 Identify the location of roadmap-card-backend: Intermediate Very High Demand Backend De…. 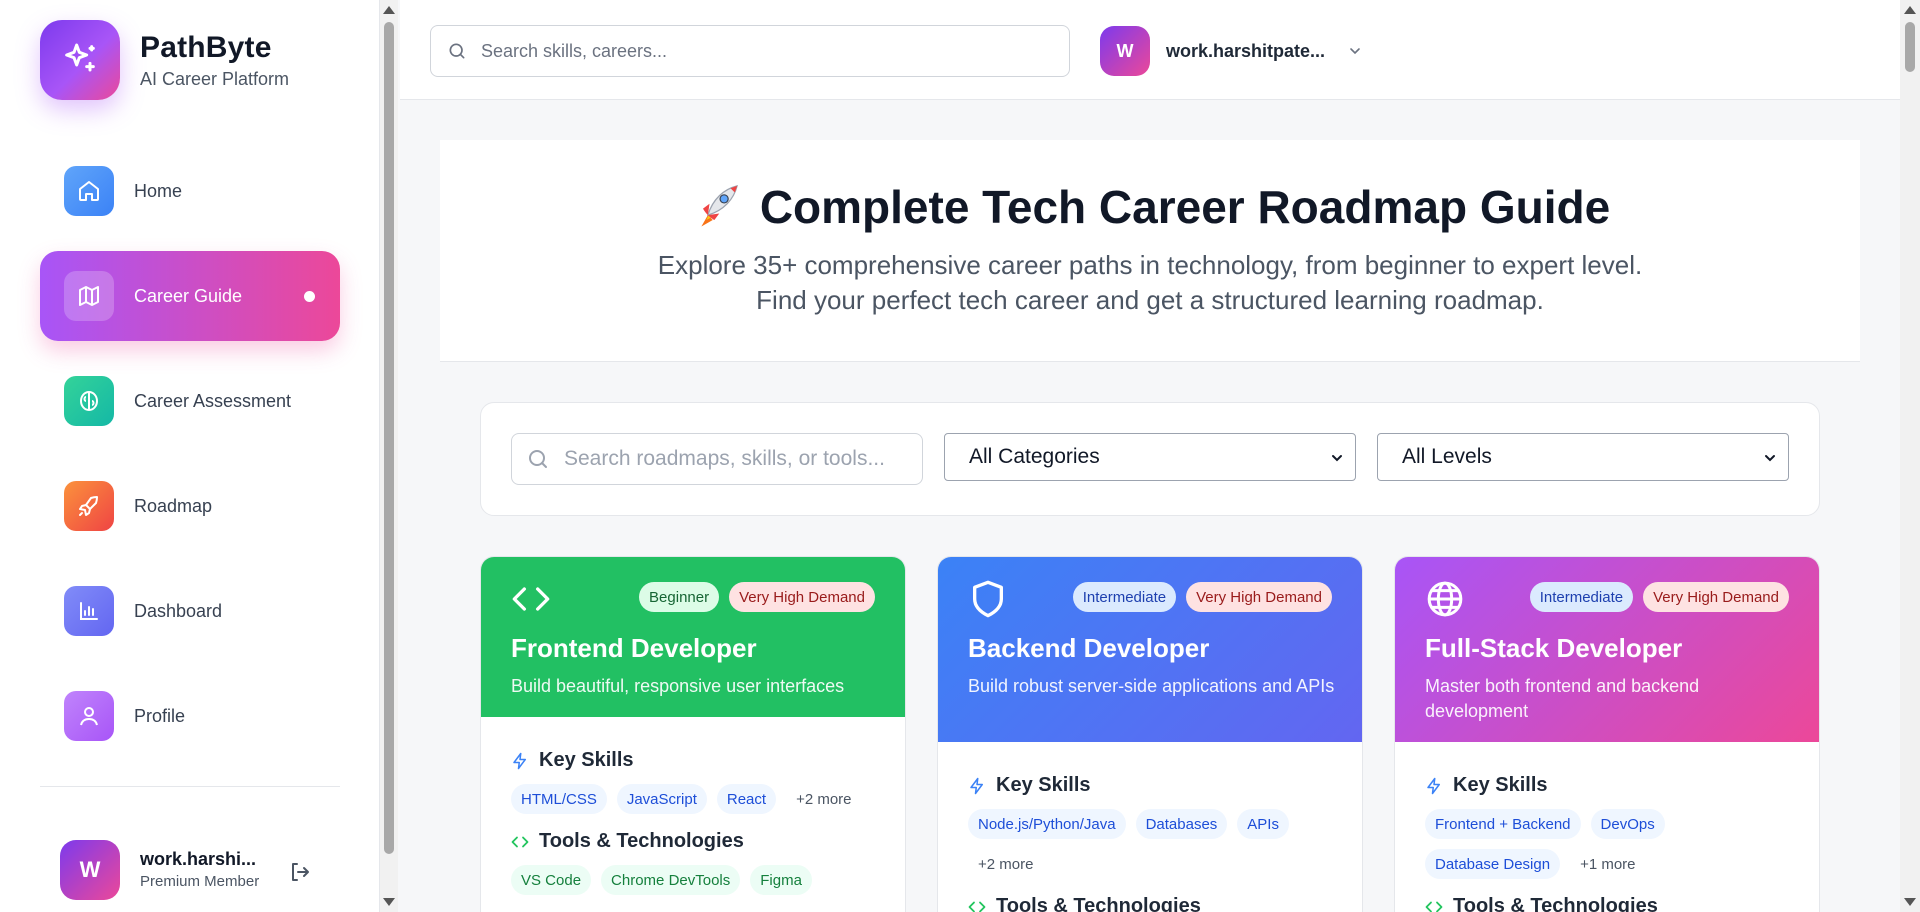
(1150, 734).